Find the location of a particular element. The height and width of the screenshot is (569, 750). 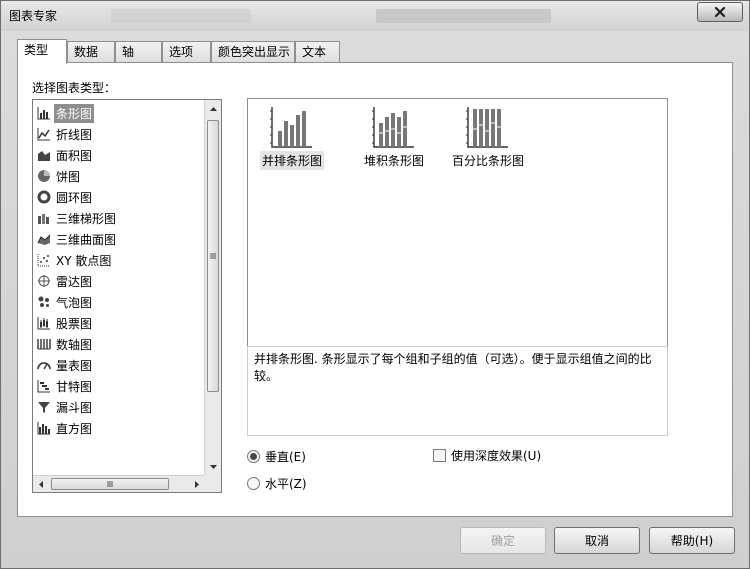

gauge-chart-icon is located at coordinates (44, 366).